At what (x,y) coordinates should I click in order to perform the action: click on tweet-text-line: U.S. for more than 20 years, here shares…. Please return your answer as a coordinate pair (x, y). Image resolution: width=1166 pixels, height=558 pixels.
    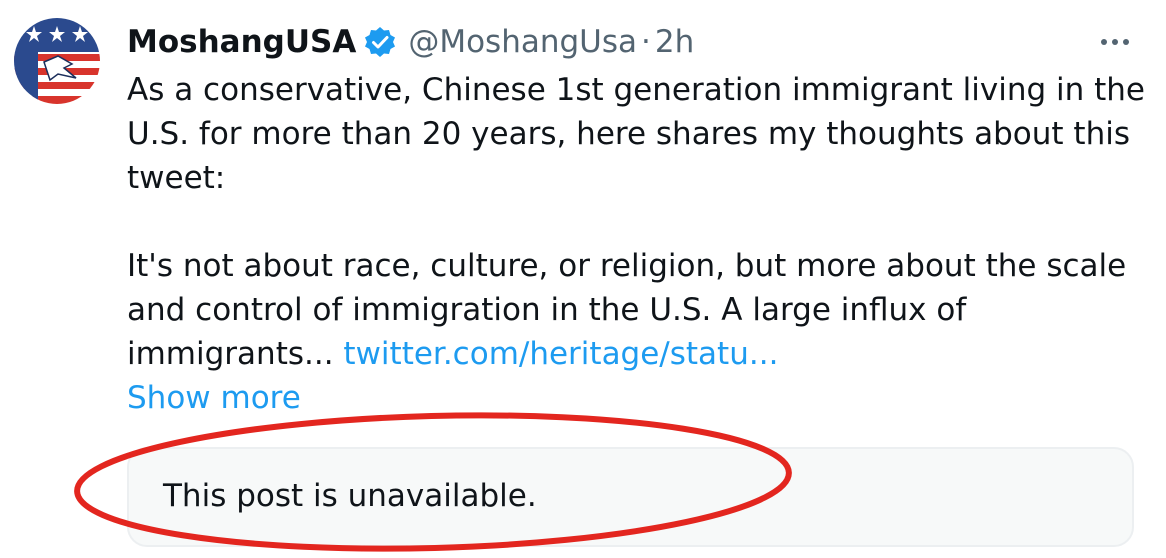
    Looking at the image, I should click on (628, 134).